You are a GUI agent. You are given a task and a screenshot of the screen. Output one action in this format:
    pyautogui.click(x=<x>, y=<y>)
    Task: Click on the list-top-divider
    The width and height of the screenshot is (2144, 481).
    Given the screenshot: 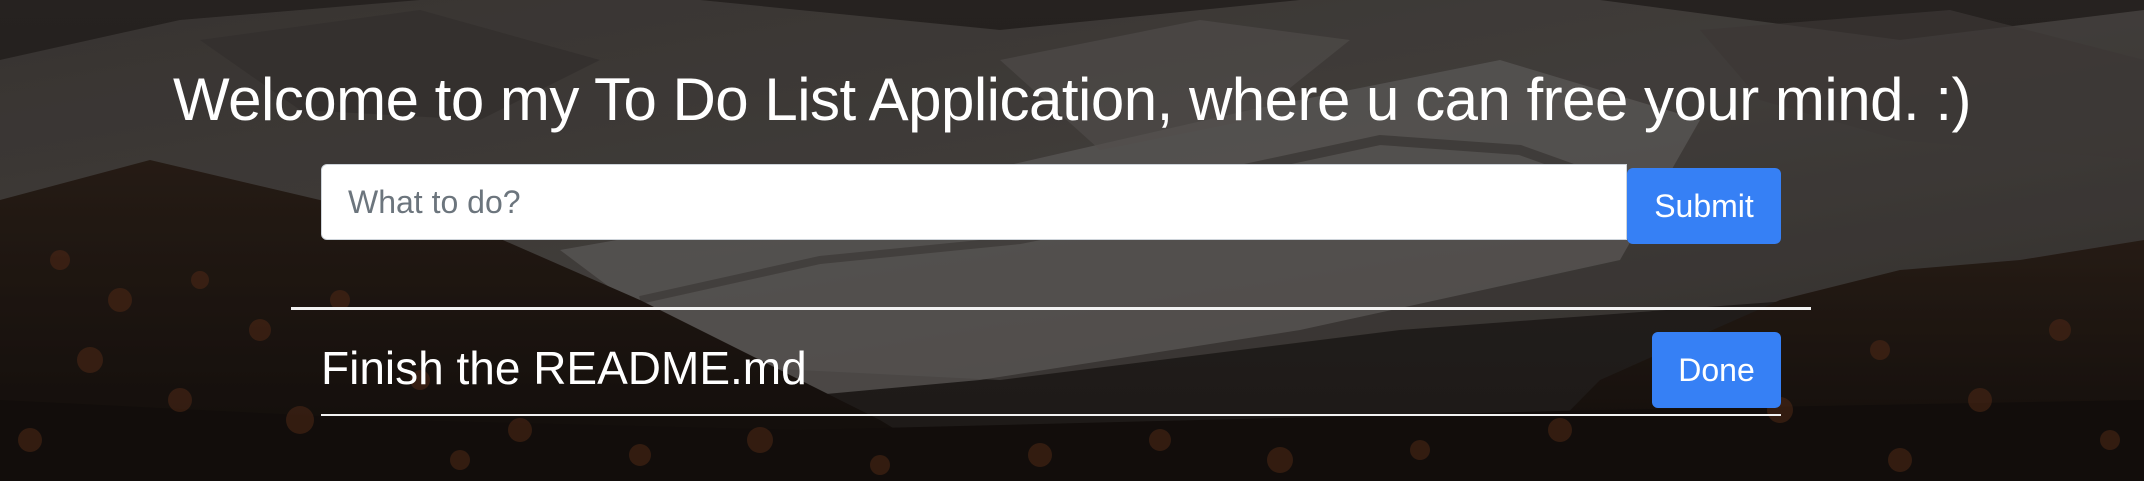 What is the action you would take?
    pyautogui.click(x=1051, y=308)
    